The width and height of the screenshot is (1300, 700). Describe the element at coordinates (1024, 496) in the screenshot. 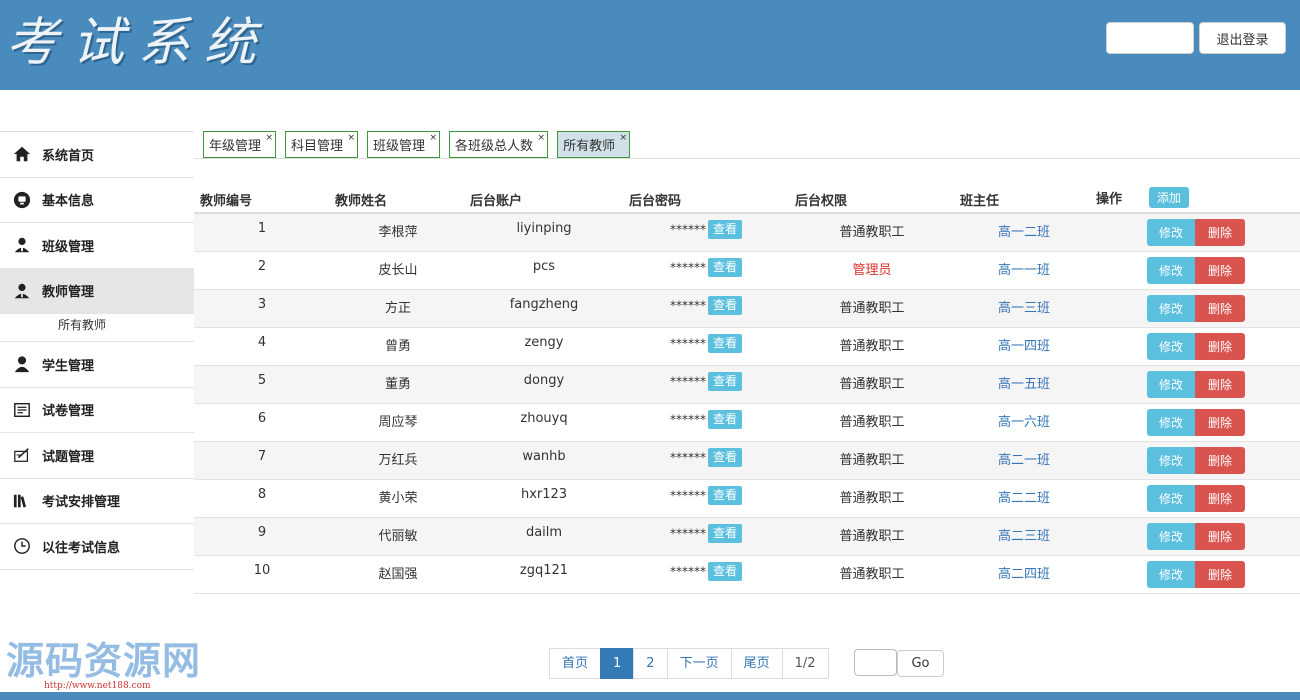

I see `head-teacher-class-link: 高二二班` at that location.